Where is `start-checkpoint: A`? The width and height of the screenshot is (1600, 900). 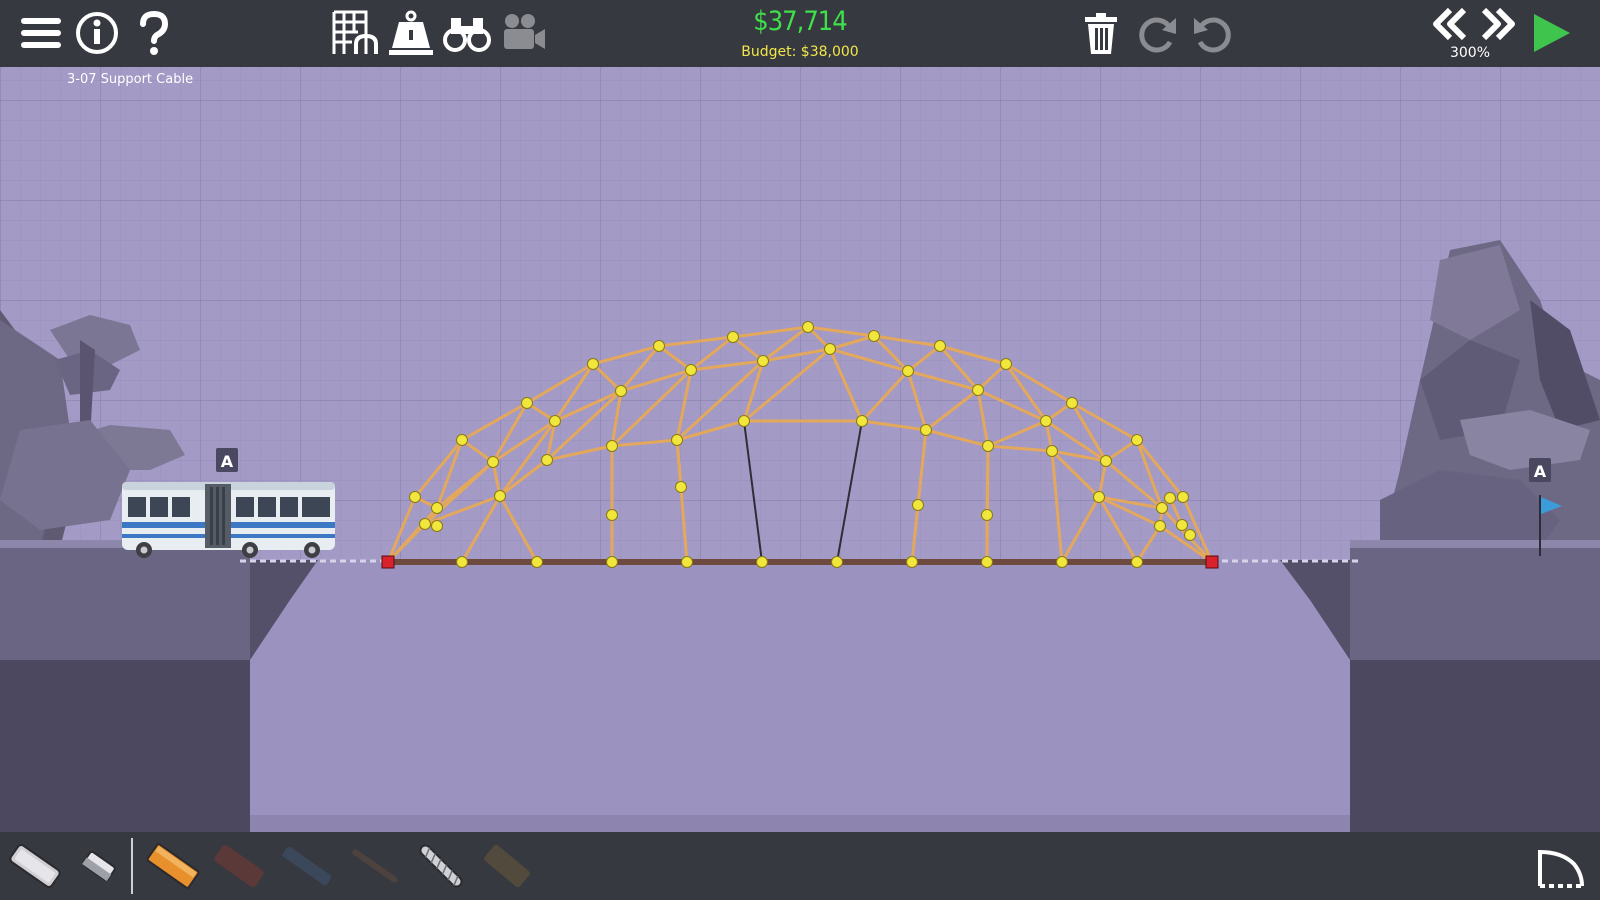 start-checkpoint: A is located at coordinates (227, 460).